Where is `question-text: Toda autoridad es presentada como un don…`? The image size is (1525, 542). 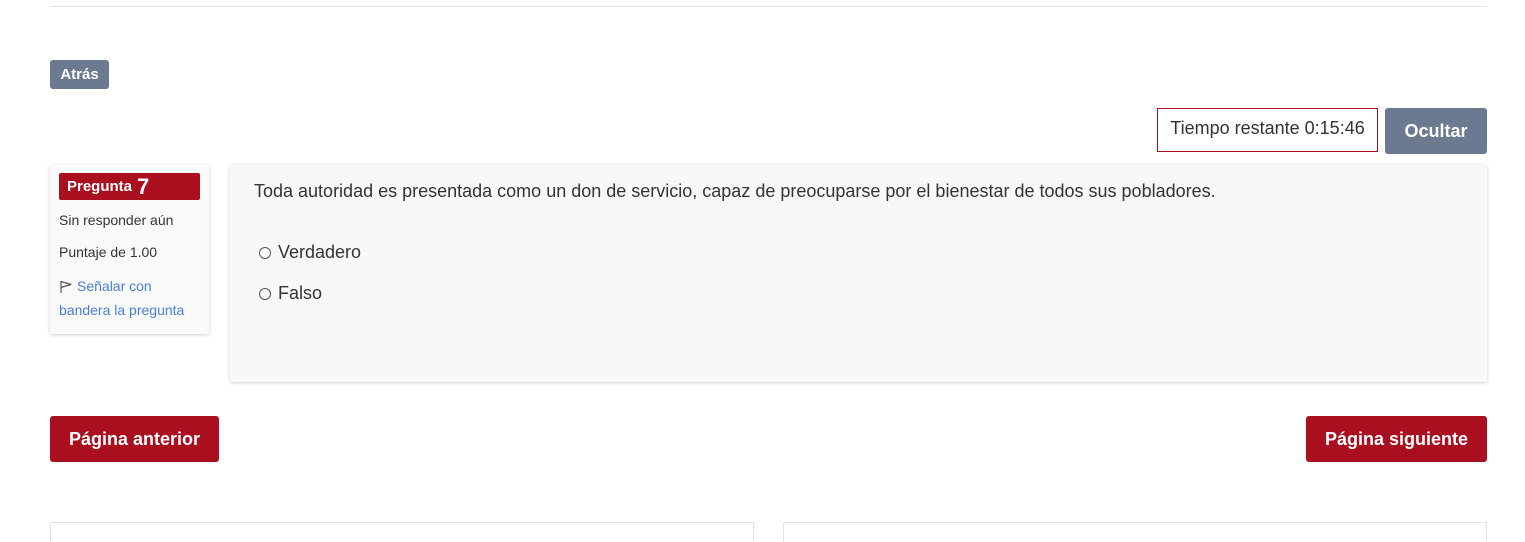
question-text: Toda autoridad es presentada como un don… is located at coordinates (735, 191).